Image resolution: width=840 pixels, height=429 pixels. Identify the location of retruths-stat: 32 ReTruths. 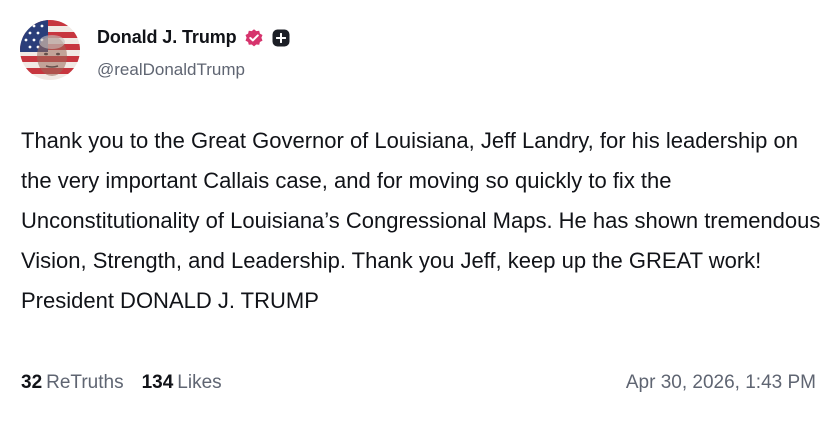
(72, 383).